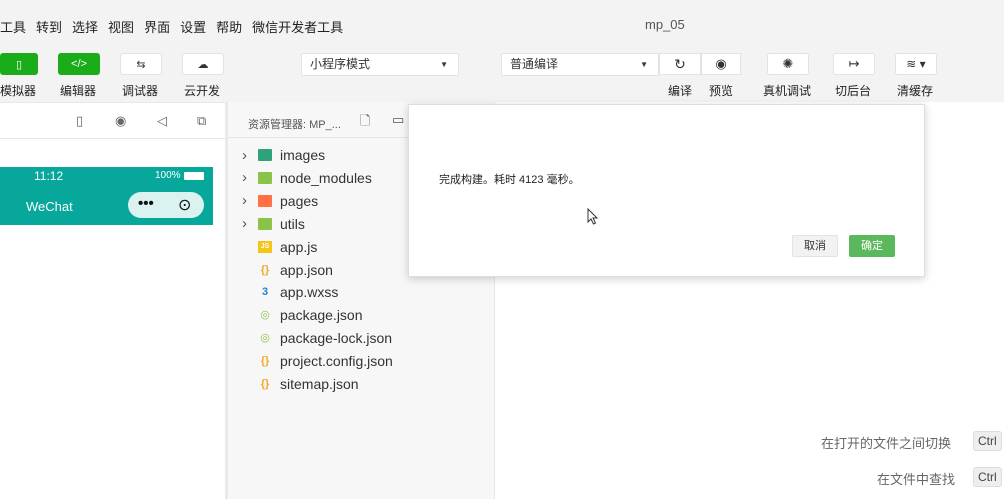 Image resolution: width=1004 pixels, height=499 pixels. I want to click on bug-icon: ✺, so click(788, 63).